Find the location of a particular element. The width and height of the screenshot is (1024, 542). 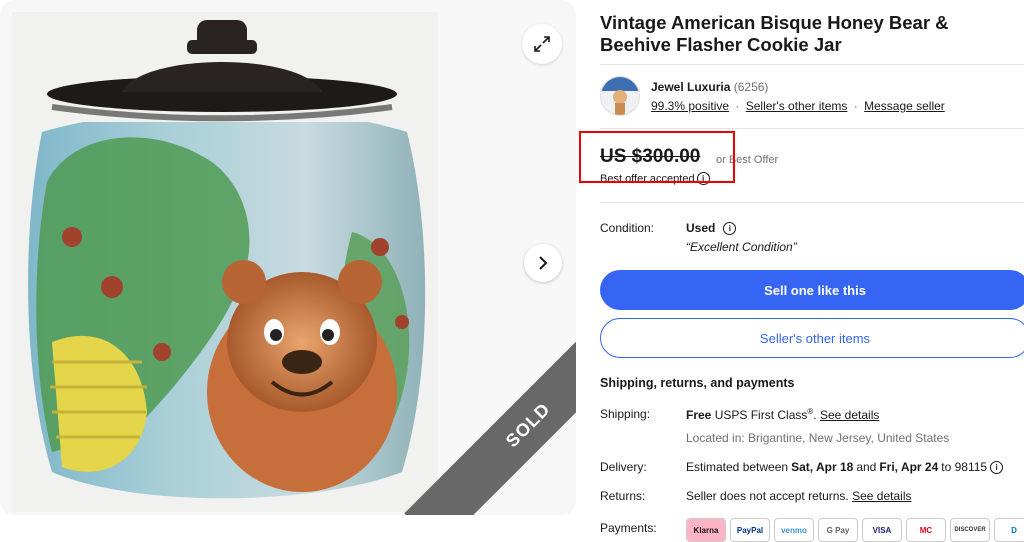

seller-avatar is located at coordinates (620, 96).